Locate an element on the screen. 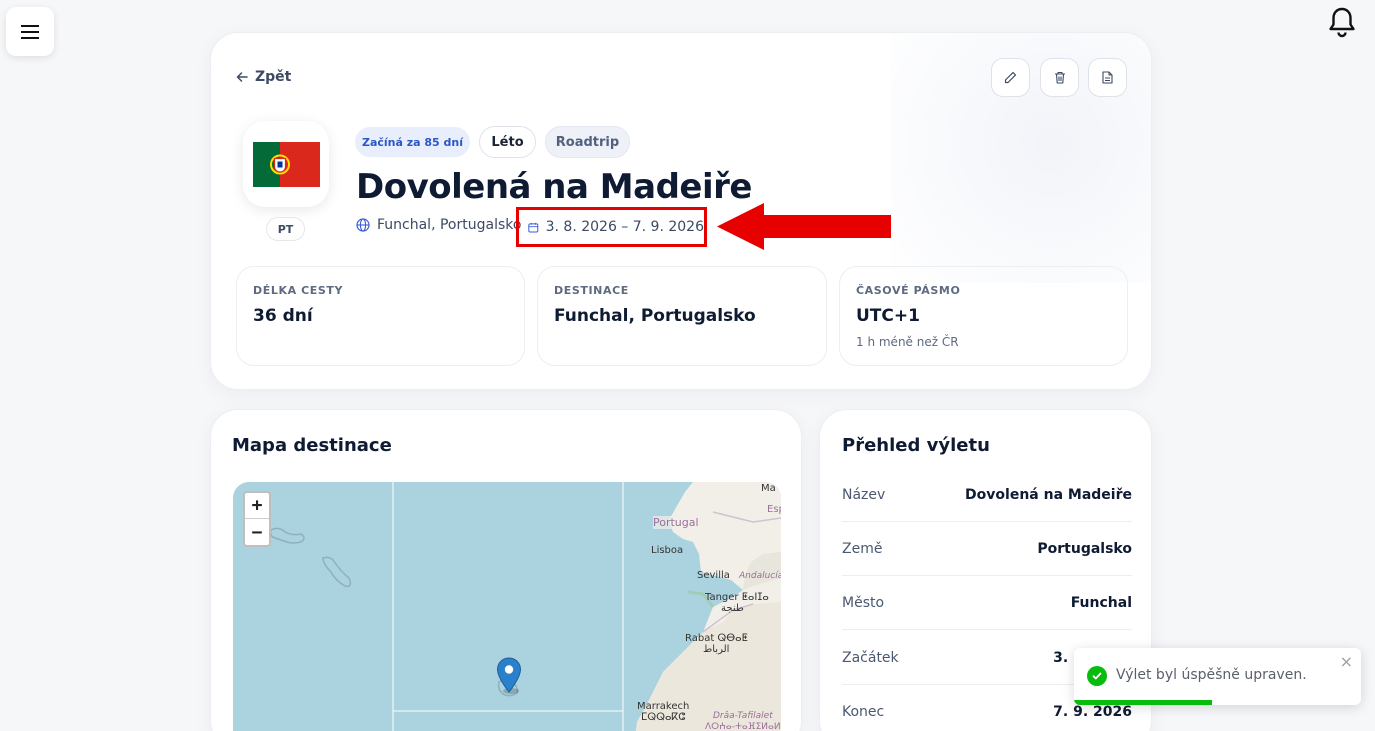 This screenshot has width=1375, height=731. calendar-icon is located at coordinates (533, 227).